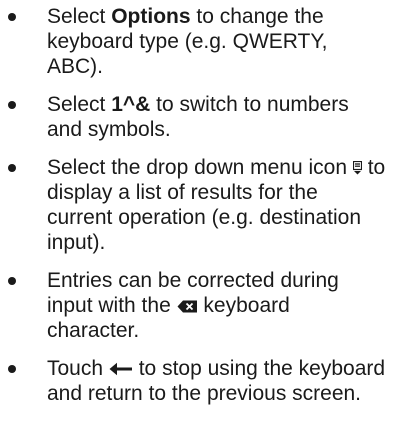 The height and width of the screenshot is (438, 395). I want to click on dropdown-menu-icon, so click(357, 168).